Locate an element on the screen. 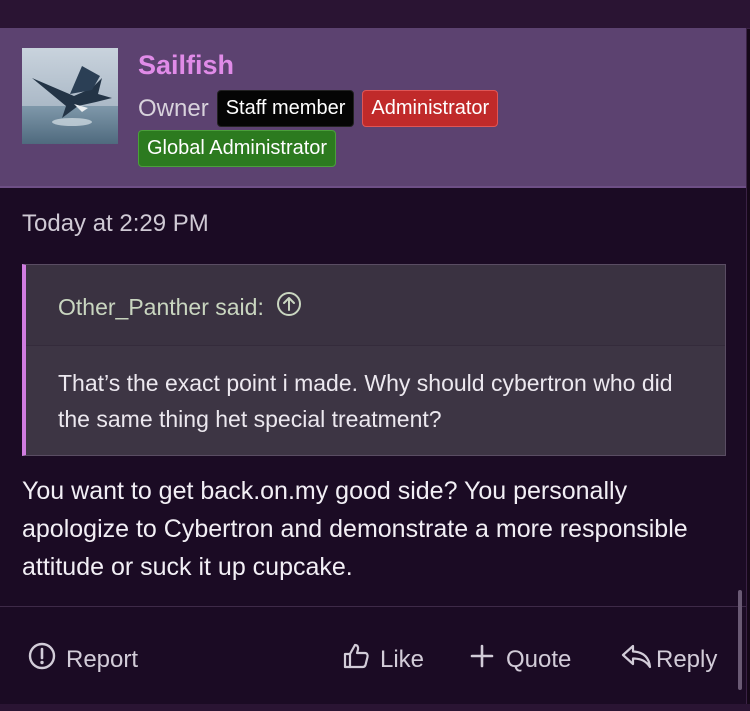 The height and width of the screenshot is (711, 750). quote-header: Other_Panther said: is located at coordinates (375, 305).